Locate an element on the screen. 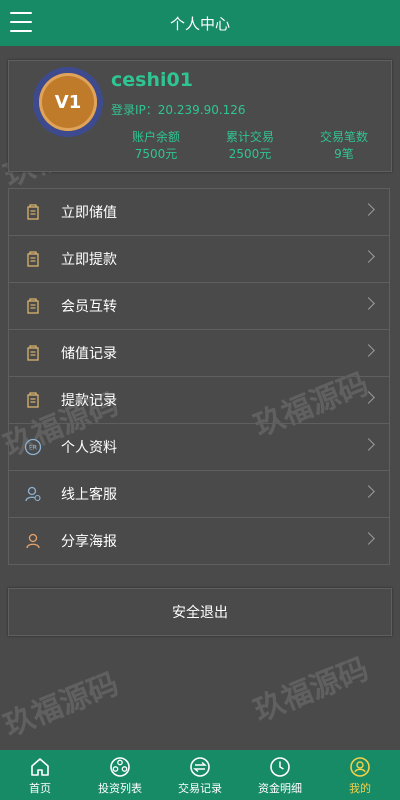 This screenshot has height=800, width=400. menu-item-label: 储值记录 is located at coordinates (89, 354).